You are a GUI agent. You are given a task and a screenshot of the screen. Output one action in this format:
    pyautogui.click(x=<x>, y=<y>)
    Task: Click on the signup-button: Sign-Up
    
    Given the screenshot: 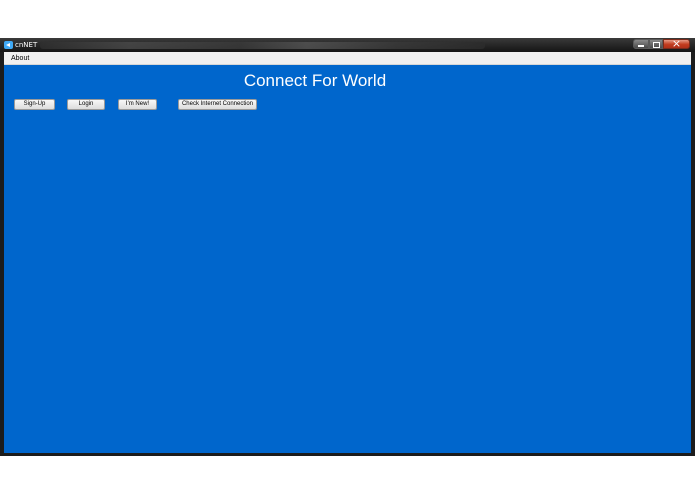 What is the action you would take?
    pyautogui.click(x=34, y=104)
    